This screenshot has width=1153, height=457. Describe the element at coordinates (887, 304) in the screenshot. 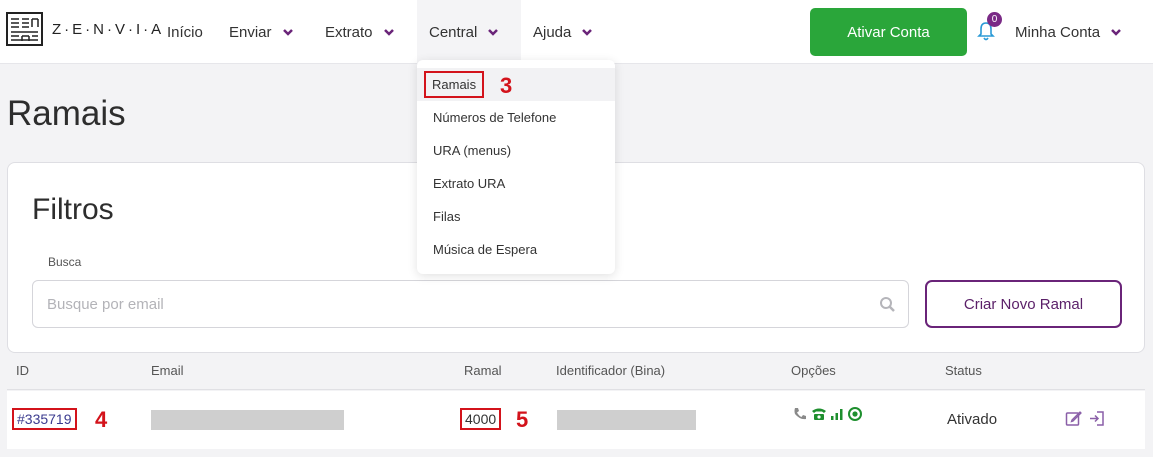

I see `search-icon` at that location.